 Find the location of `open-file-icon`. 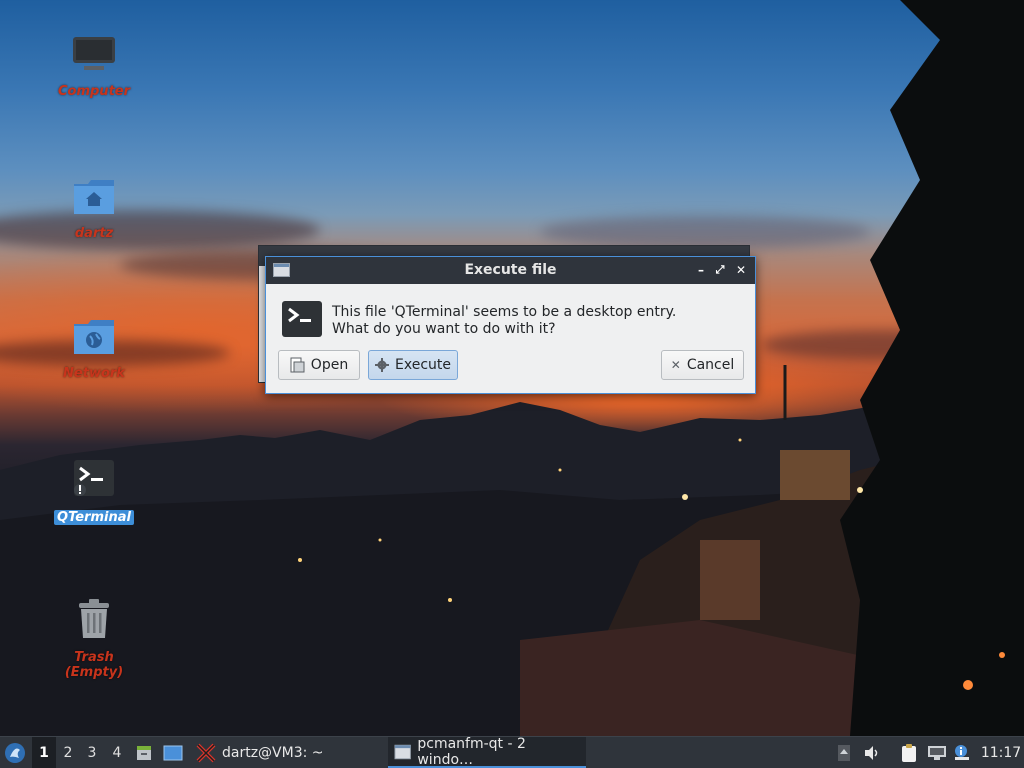

open-file-icon is located at coordinates (297, 365).